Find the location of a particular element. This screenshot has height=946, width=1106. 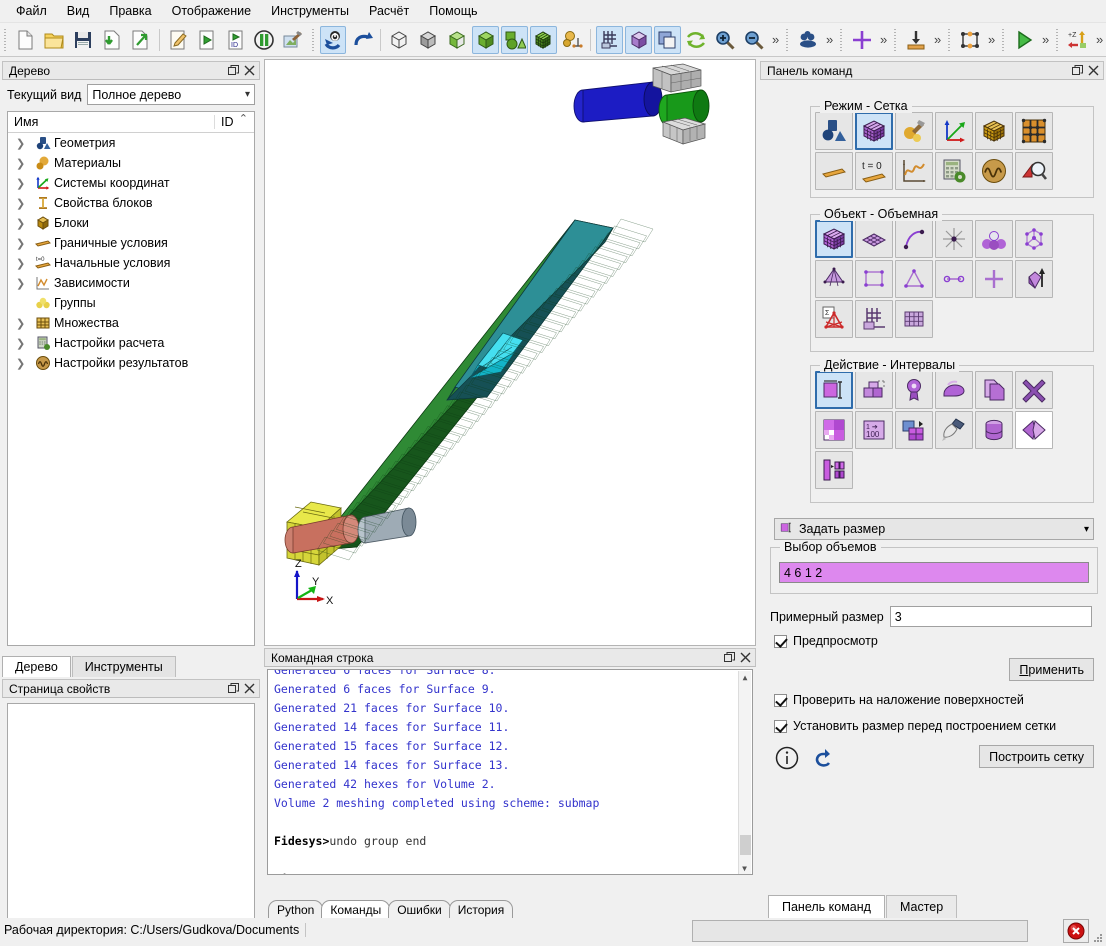

wedge-object-icon is located at coordinates (1034, 279).